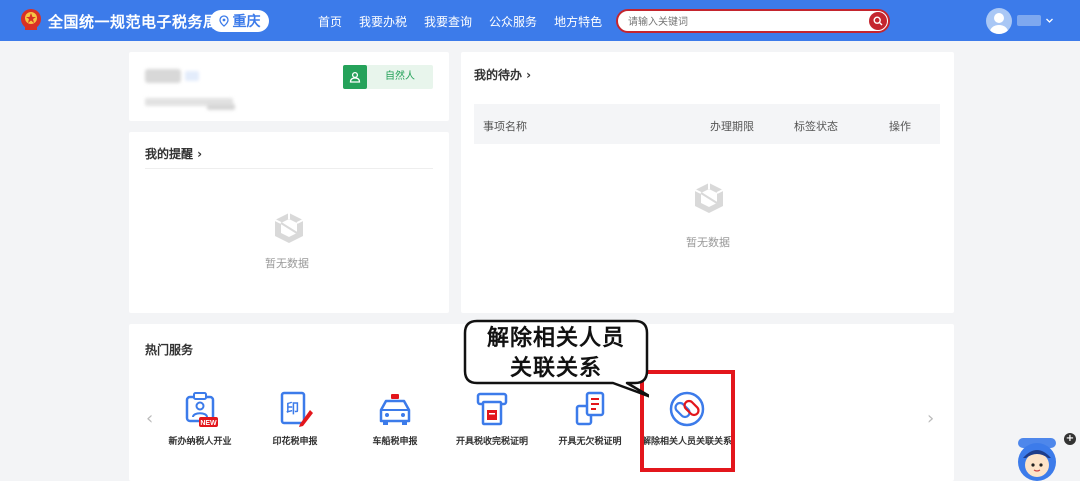  What do you see at coordinates (743, 22) in the screenshot?
I see `search-input` at bounding box center [743, 22].